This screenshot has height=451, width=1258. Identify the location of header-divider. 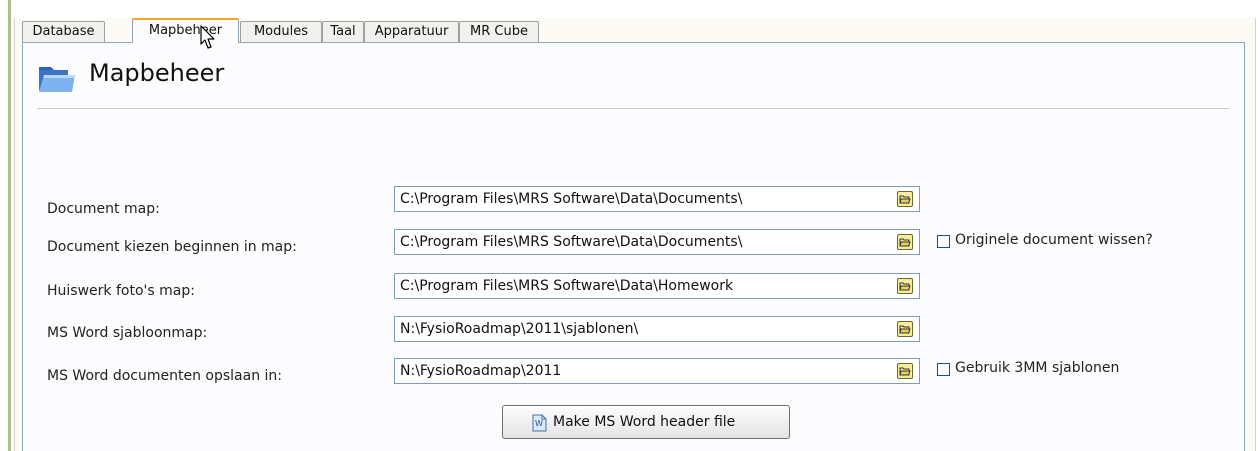
(633, 108).